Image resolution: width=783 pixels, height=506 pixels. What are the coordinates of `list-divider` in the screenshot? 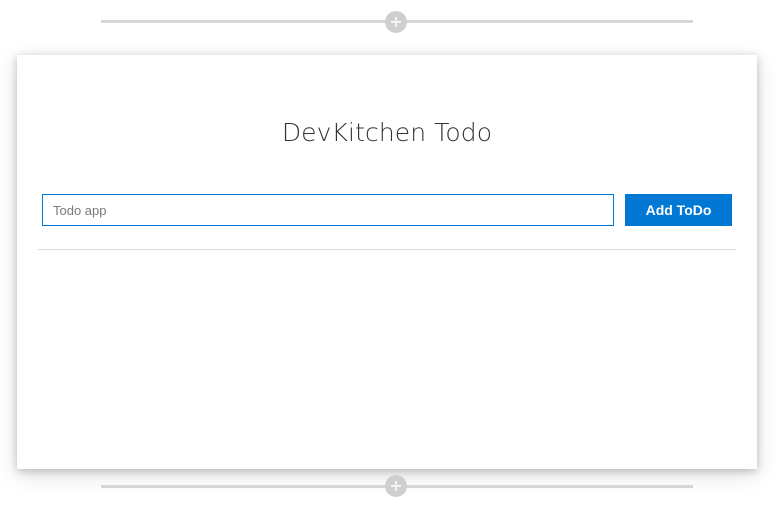 It's located at (387, 249).